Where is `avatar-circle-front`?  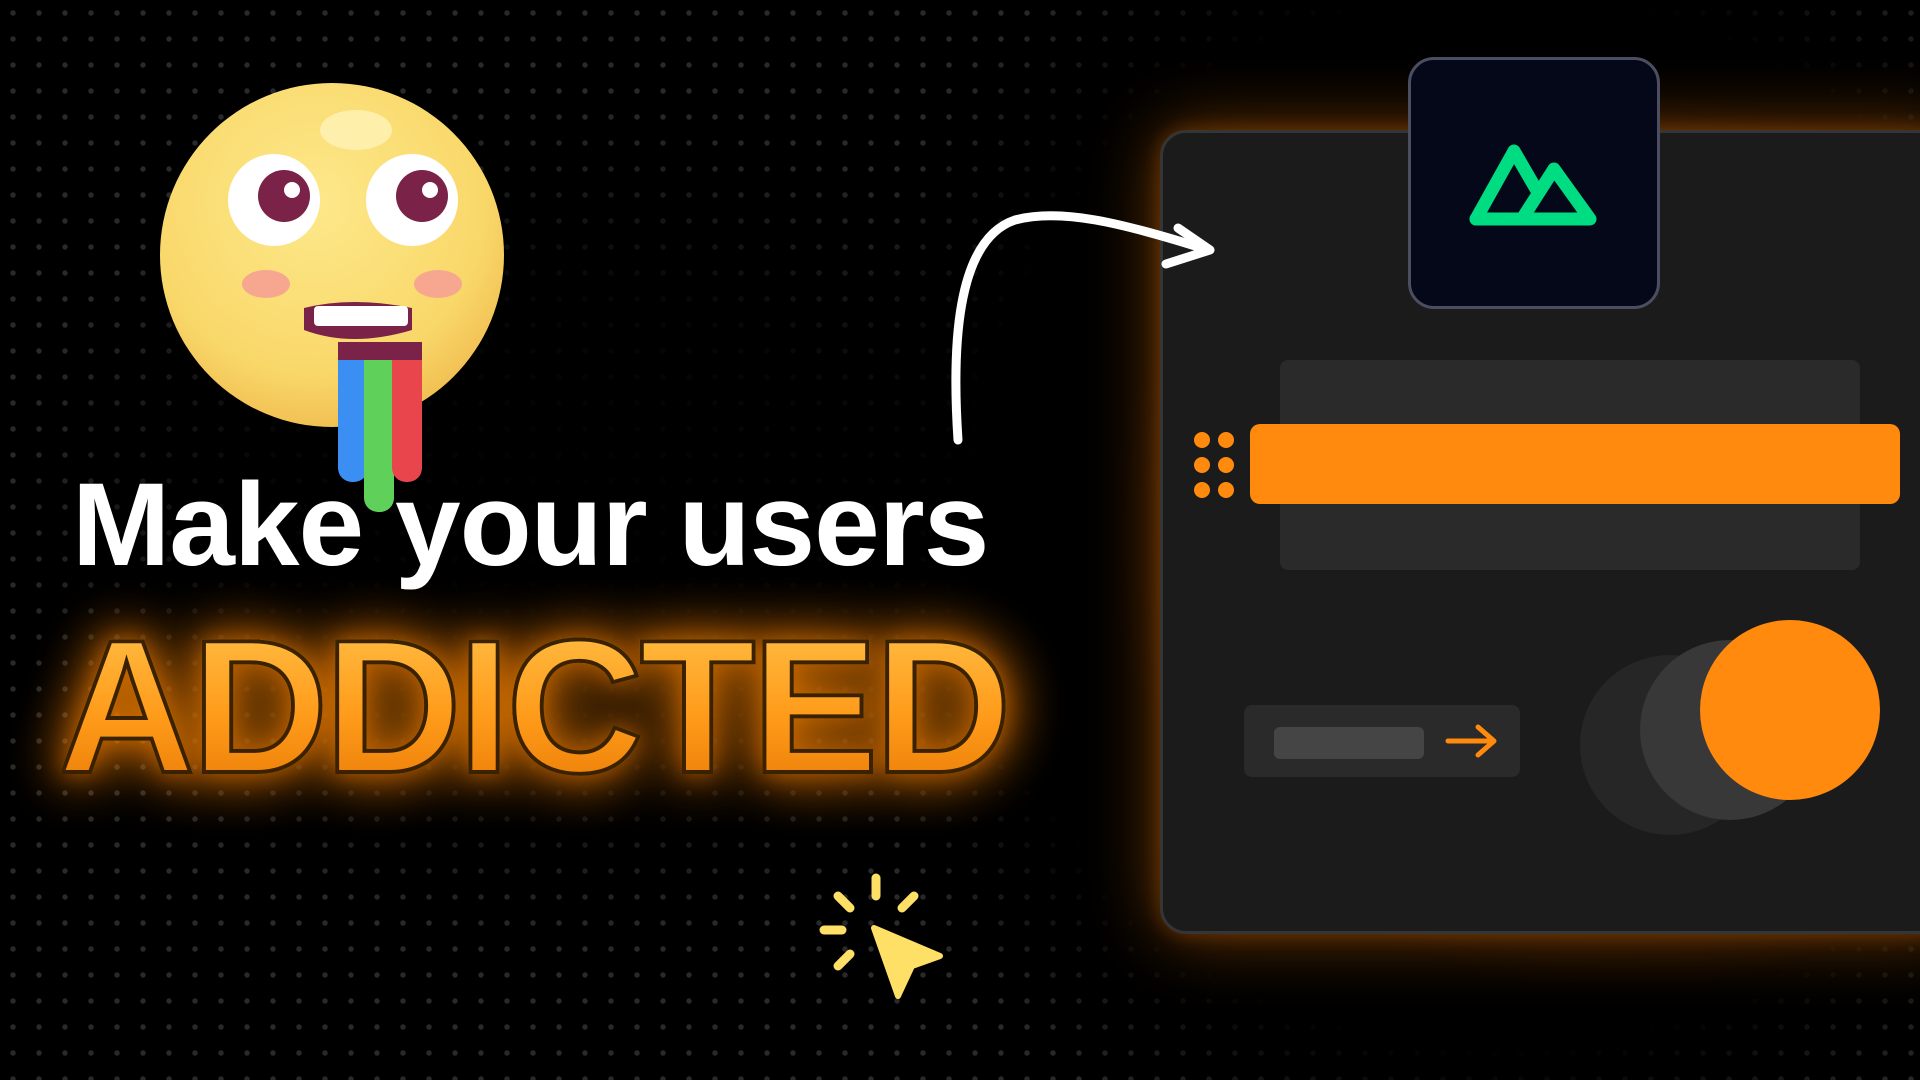 avatar-circle-front is located at coordinates (1790, 710).